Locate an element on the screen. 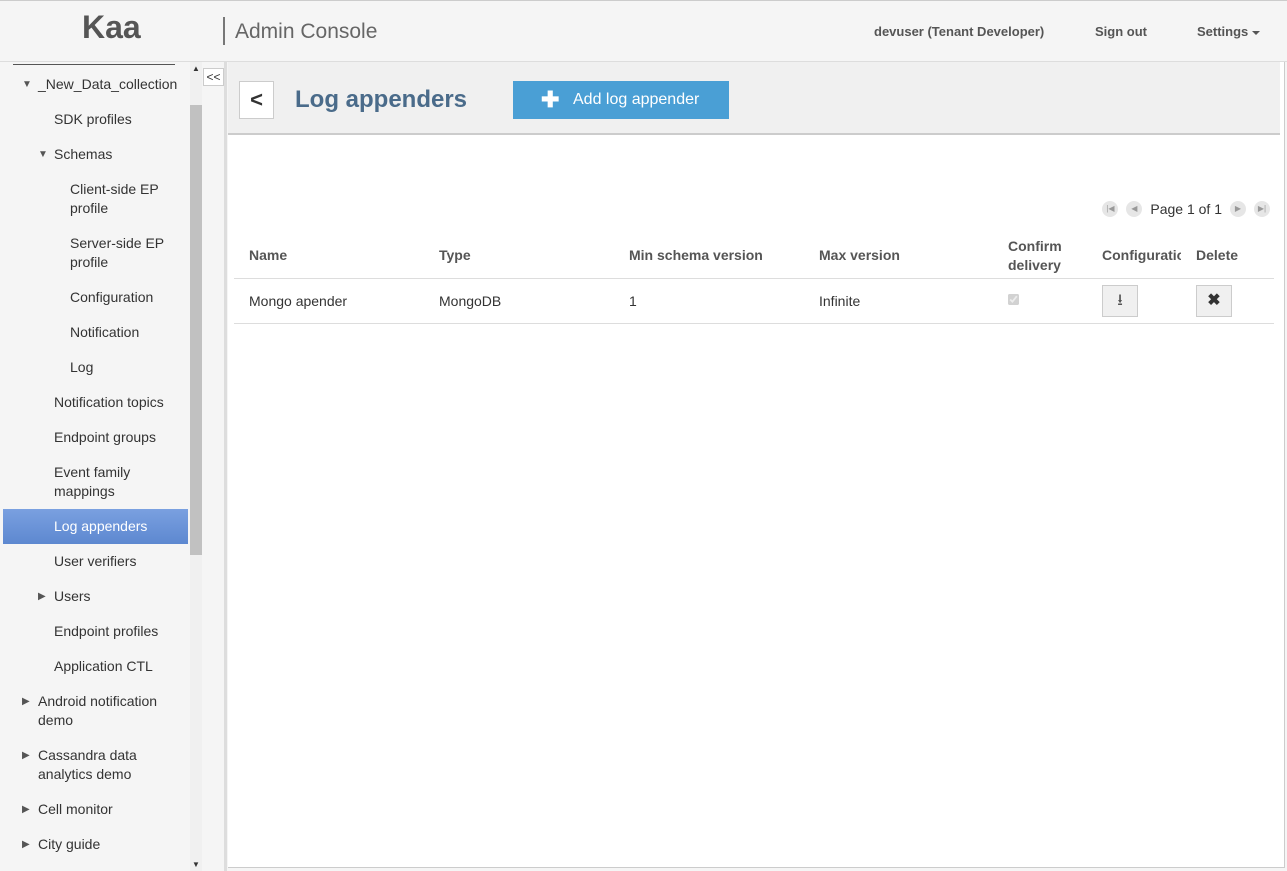  sidebar-item: ▶ Cassandra data analytics demo is located at coordinates (95, 765).